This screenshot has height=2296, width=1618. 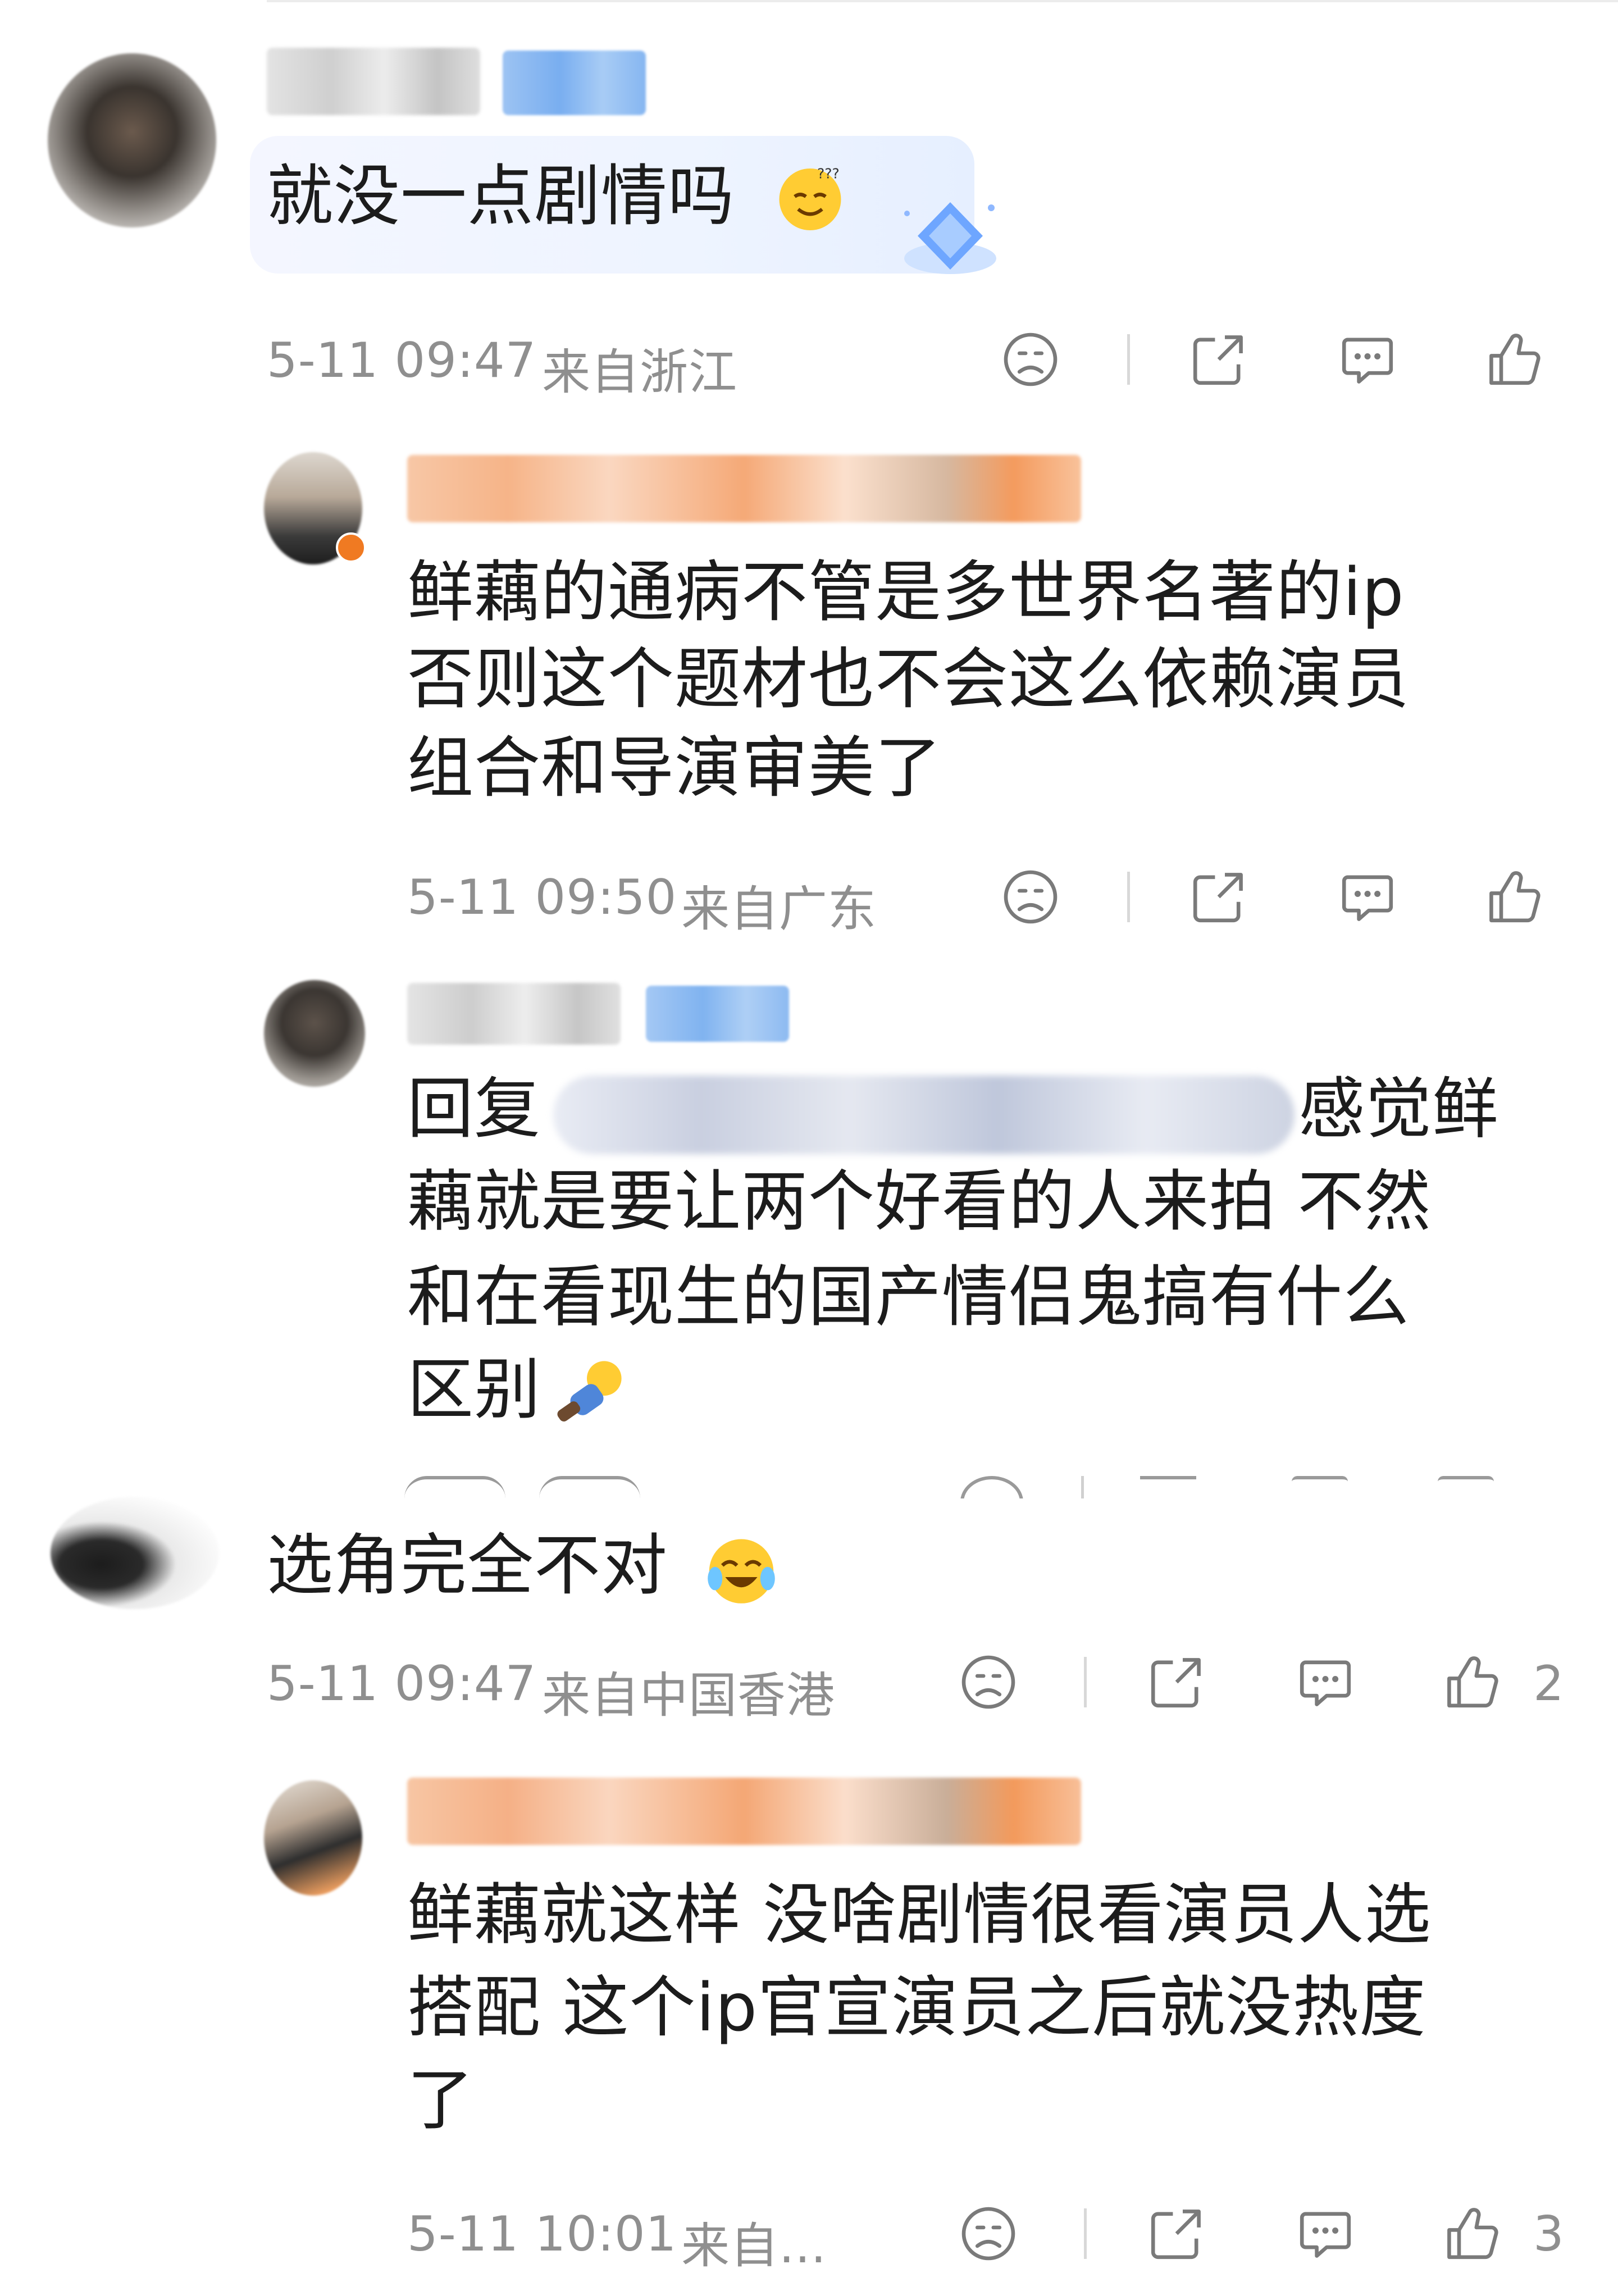 What do you see at coordinates (924, 1115) in the screenshot?
I see `hidden-mention-mask` at bounding box center [924, 1115].